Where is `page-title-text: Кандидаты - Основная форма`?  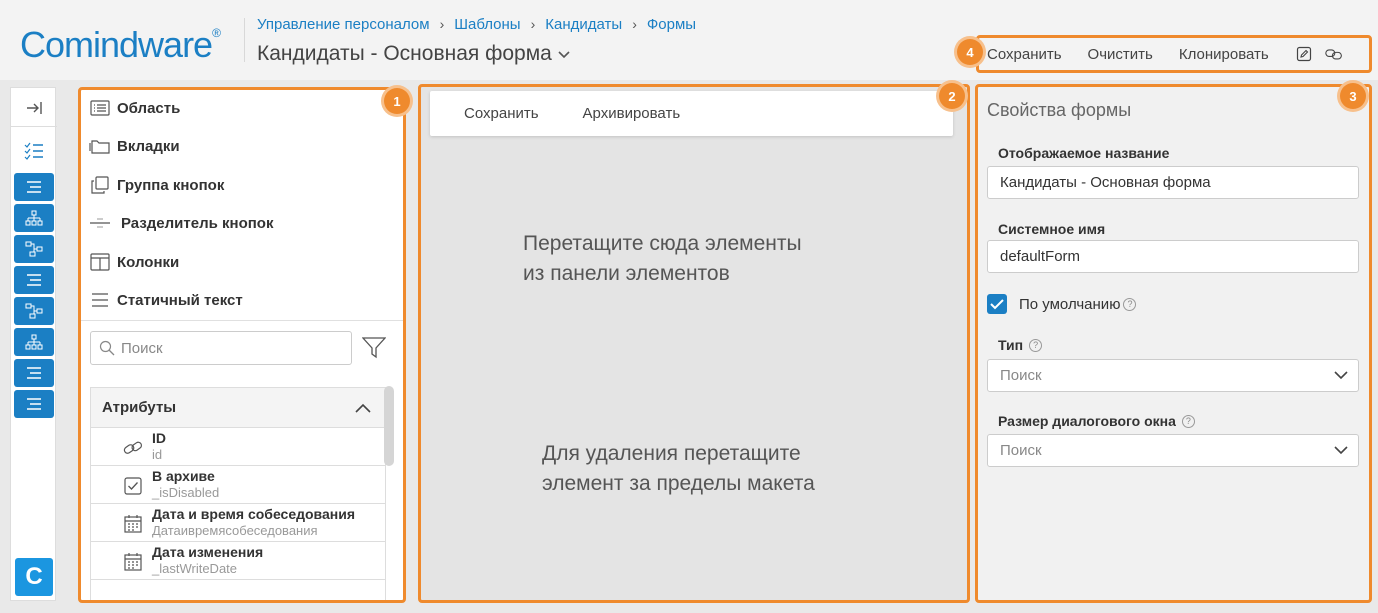
page-title-text: Кандидаты - Основная форма is located at coordinates (404, 53).